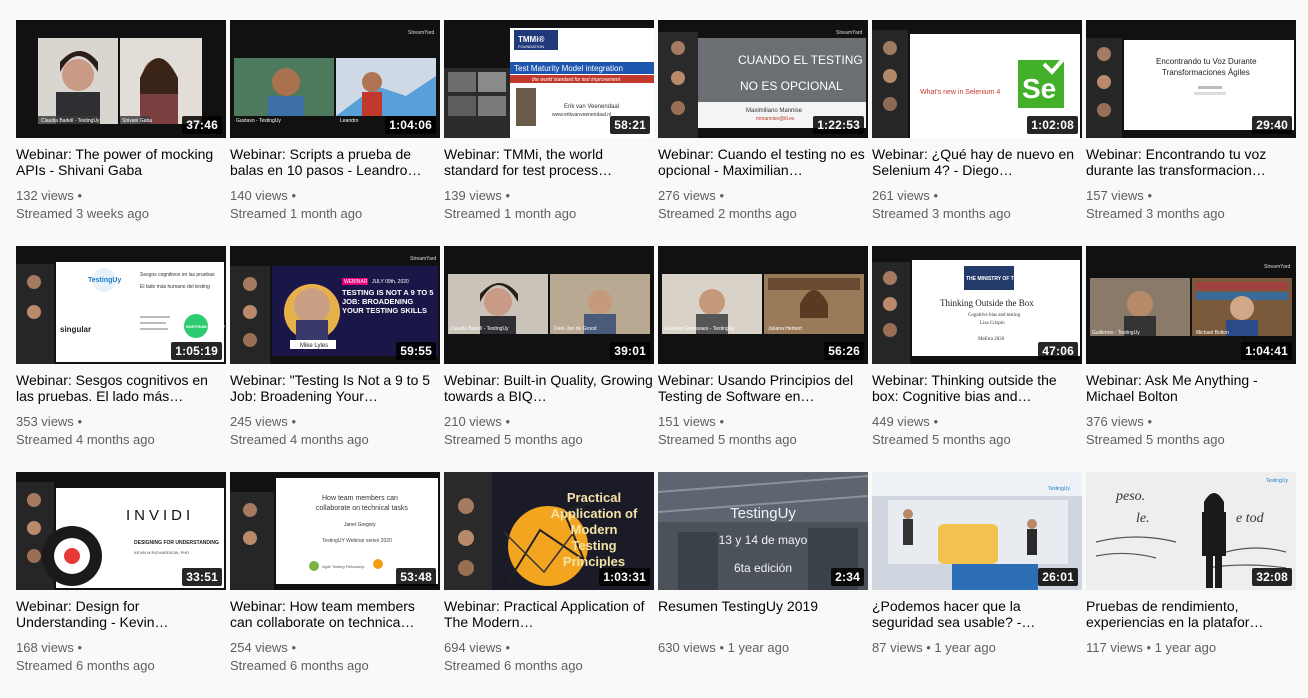  What do you see at coordinates (594, 497) in the screenshot?
I see `thumb-label: Practical` at bounding box center [594, 497].